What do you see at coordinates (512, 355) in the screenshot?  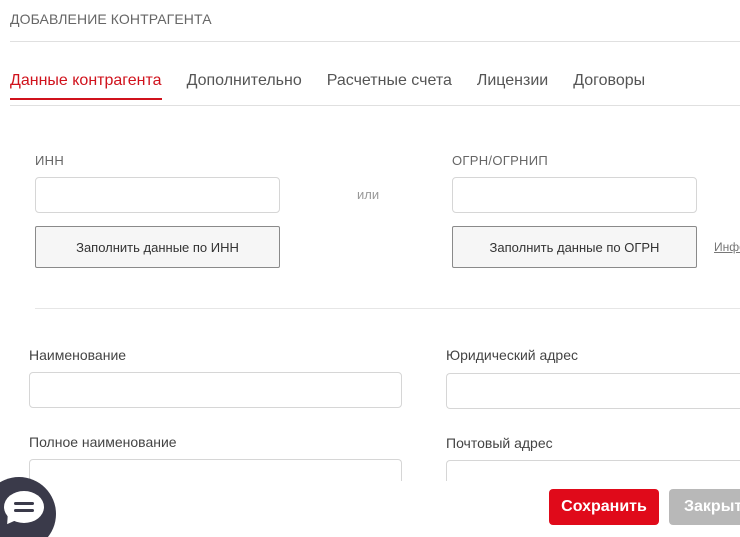 I see `legal-address-label: Юридический адрес` at bounding box center [512, 355].